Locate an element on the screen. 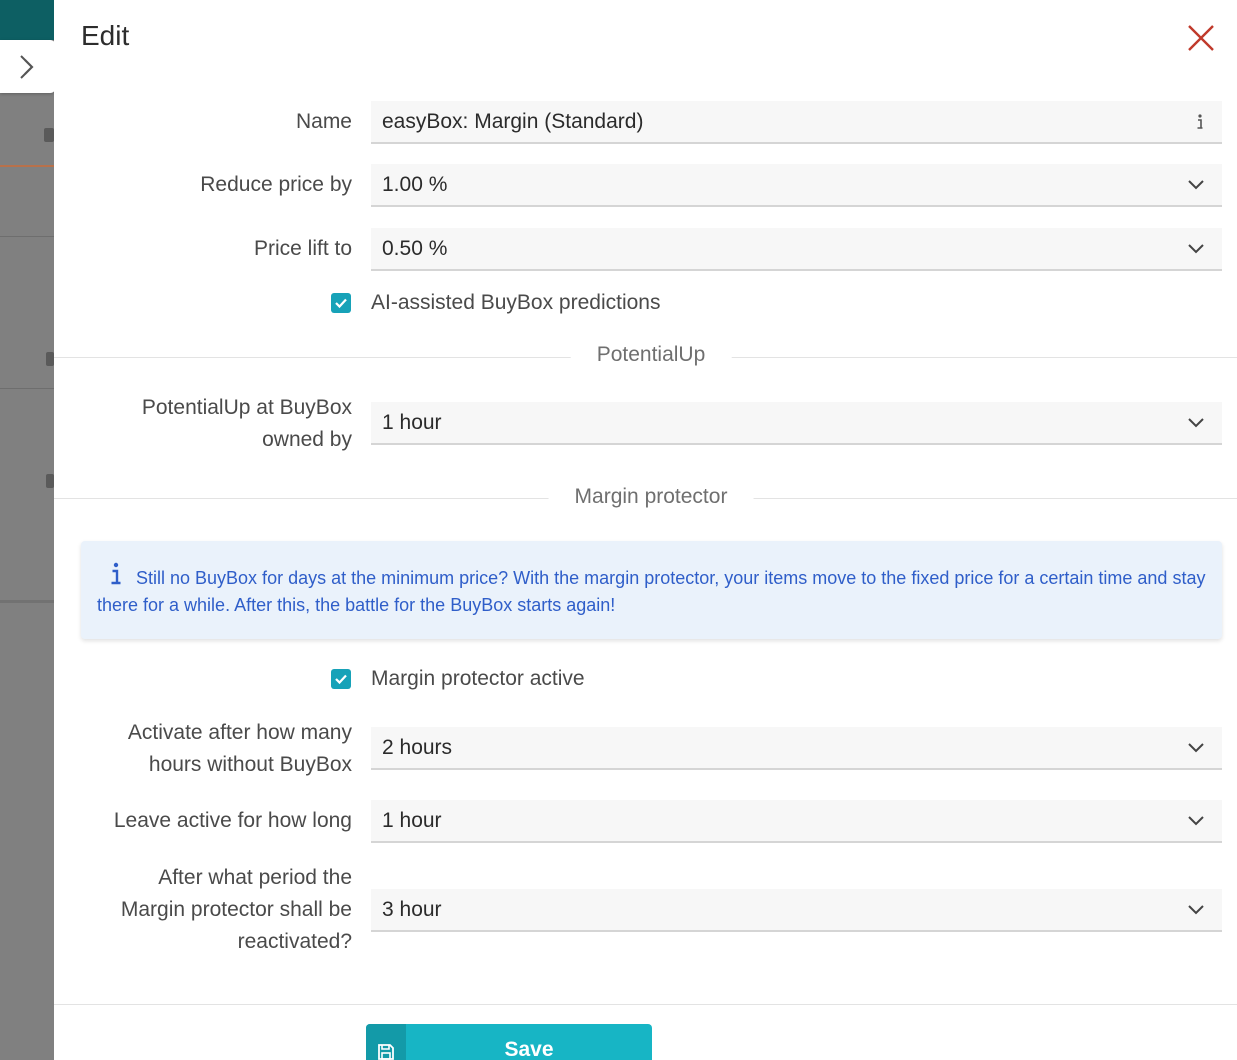 The height and width of the screenshot is (1060, 1237). close-x-icon is located at coordinates (1201, 38).